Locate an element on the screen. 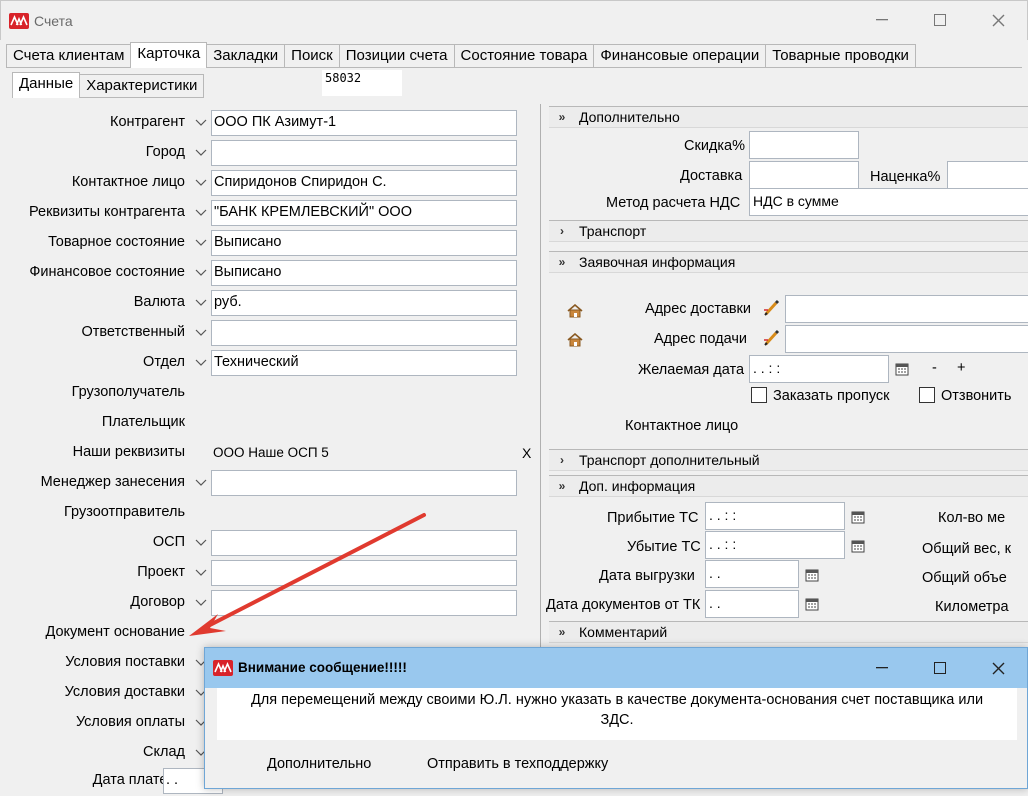 The image size is (1028, 796). unload-date-label: Дата выгрузки is located at coordinates (647, 576).